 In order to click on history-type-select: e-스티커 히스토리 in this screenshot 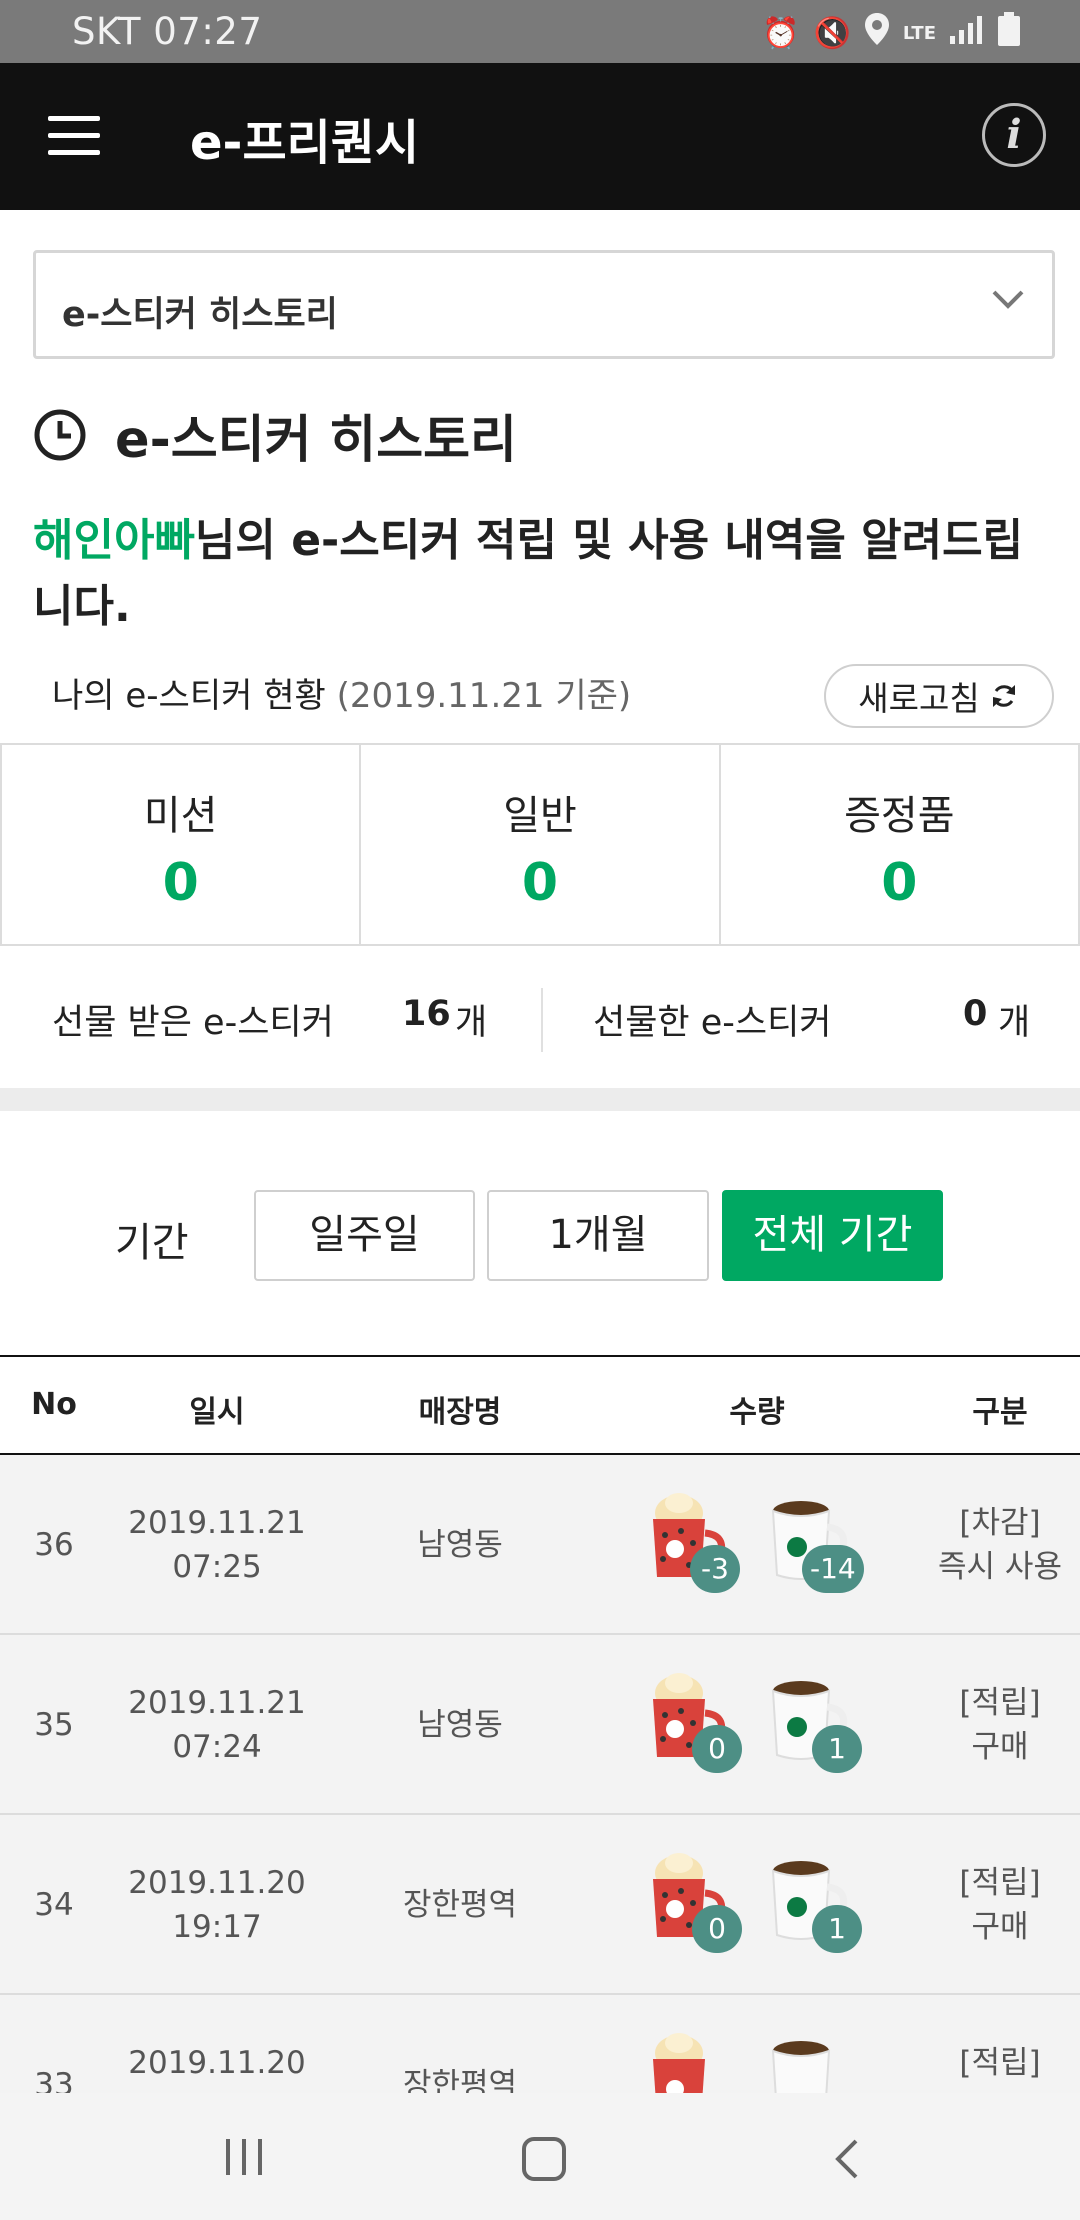, I will do `click(544, 304)`.